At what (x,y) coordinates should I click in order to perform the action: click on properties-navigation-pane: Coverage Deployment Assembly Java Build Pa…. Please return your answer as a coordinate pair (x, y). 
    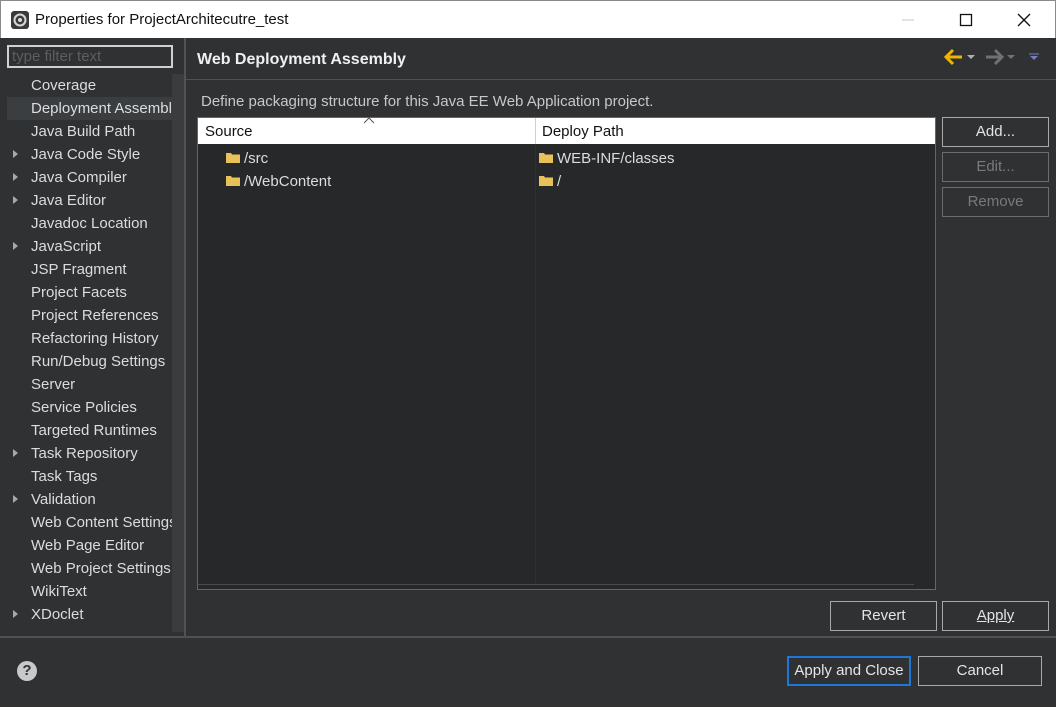
    Looking at the image, I should click on (92, 337).